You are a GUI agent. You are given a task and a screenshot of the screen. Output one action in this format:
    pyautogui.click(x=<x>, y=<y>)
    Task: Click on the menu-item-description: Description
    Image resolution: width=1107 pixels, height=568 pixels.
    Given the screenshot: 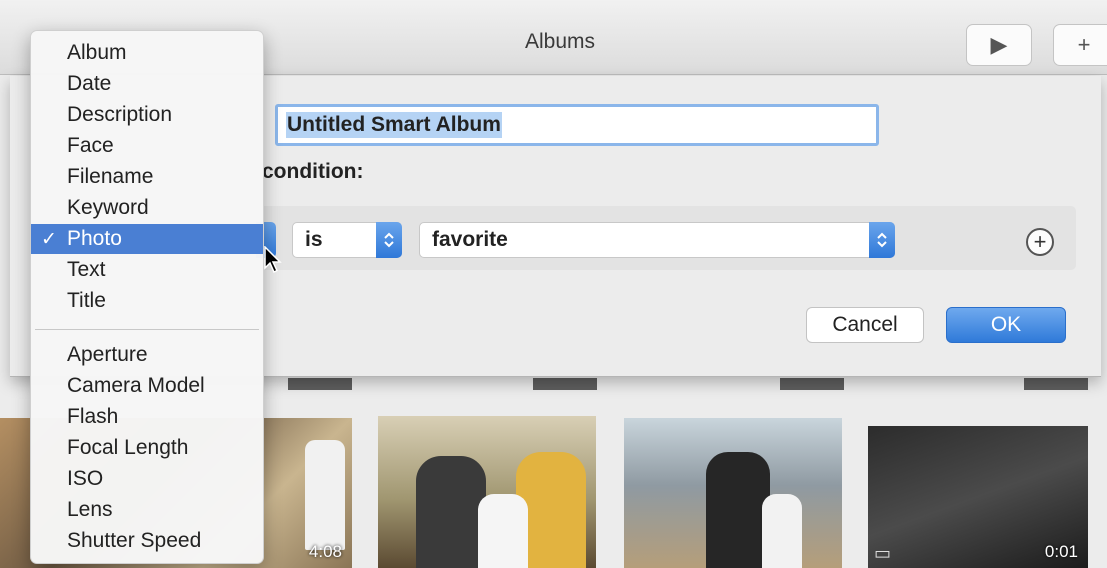 What is the action you would take?
    pyautogui.click(x=147, y=115)
    